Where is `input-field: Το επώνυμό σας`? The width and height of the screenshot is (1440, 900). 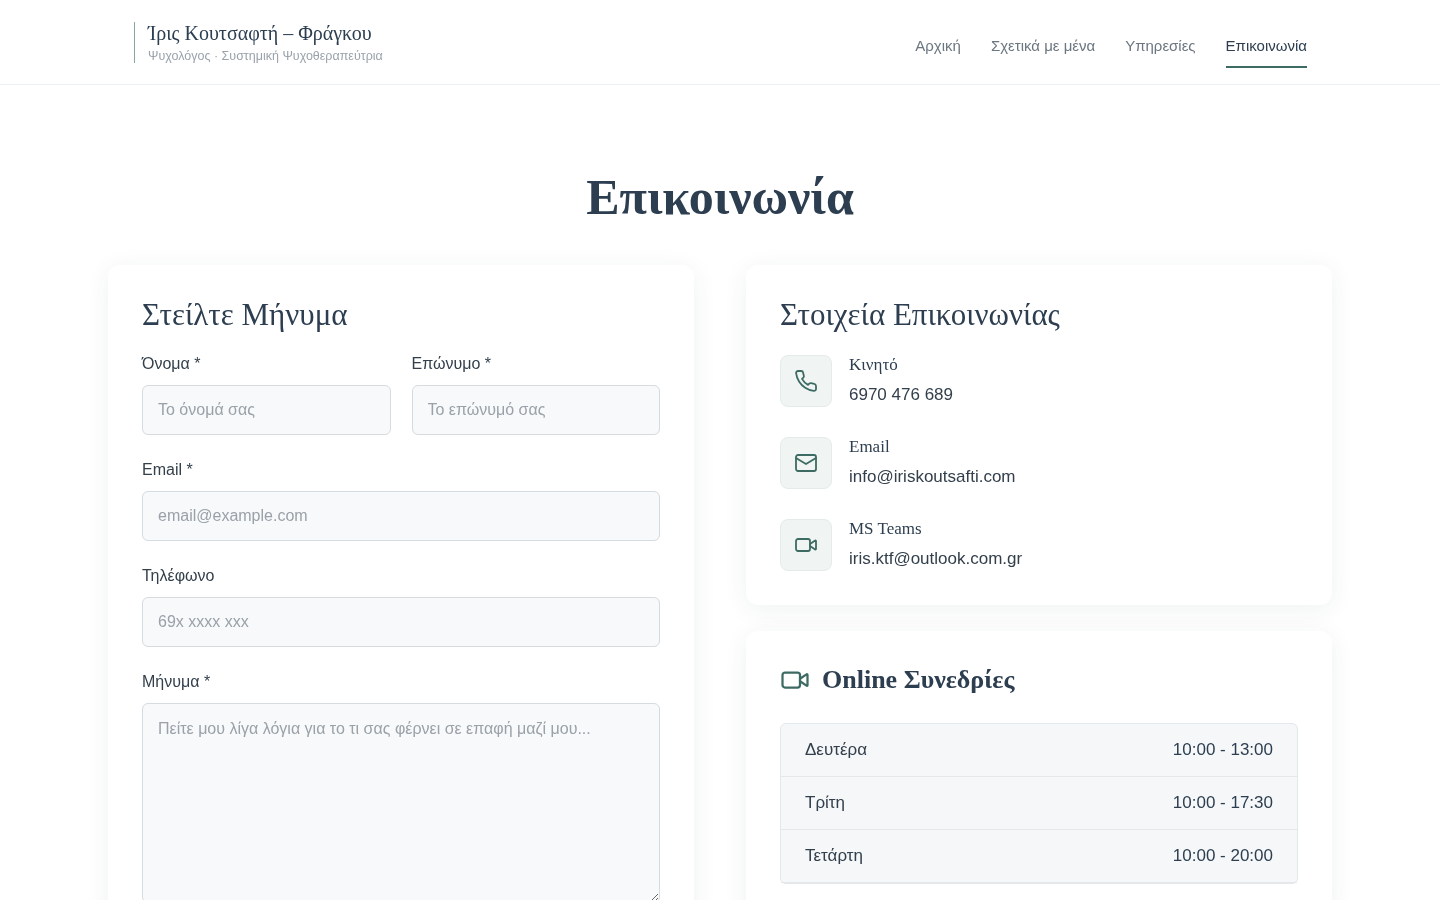
input-field: Το επώνυμό σας is located at coordinates (535, 410).